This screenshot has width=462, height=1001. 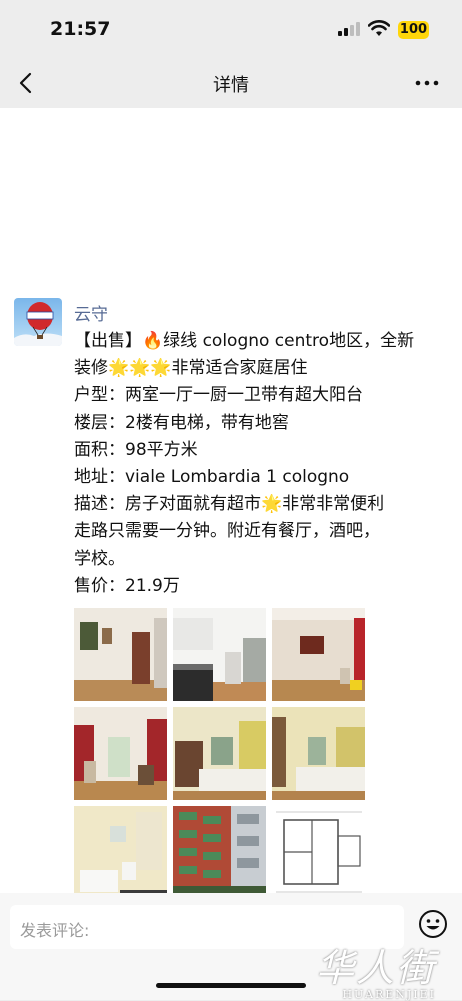 What do you see at coordinates (91, 312) in the screenshot?
I see `author-name: 云守` at bounding box center [91, 312].